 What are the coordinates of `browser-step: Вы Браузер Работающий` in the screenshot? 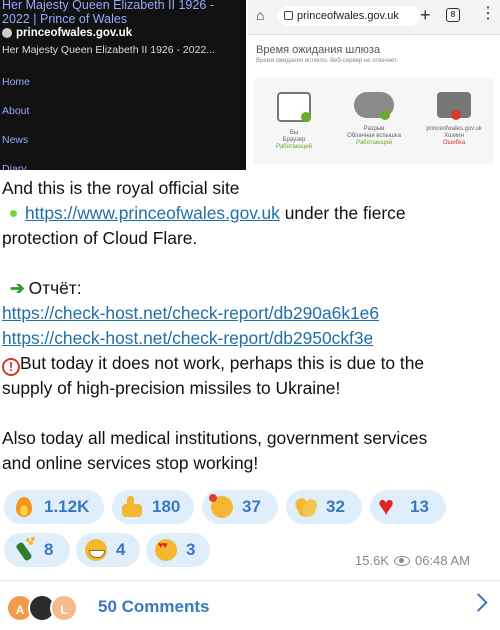 It's located at (294, 121).